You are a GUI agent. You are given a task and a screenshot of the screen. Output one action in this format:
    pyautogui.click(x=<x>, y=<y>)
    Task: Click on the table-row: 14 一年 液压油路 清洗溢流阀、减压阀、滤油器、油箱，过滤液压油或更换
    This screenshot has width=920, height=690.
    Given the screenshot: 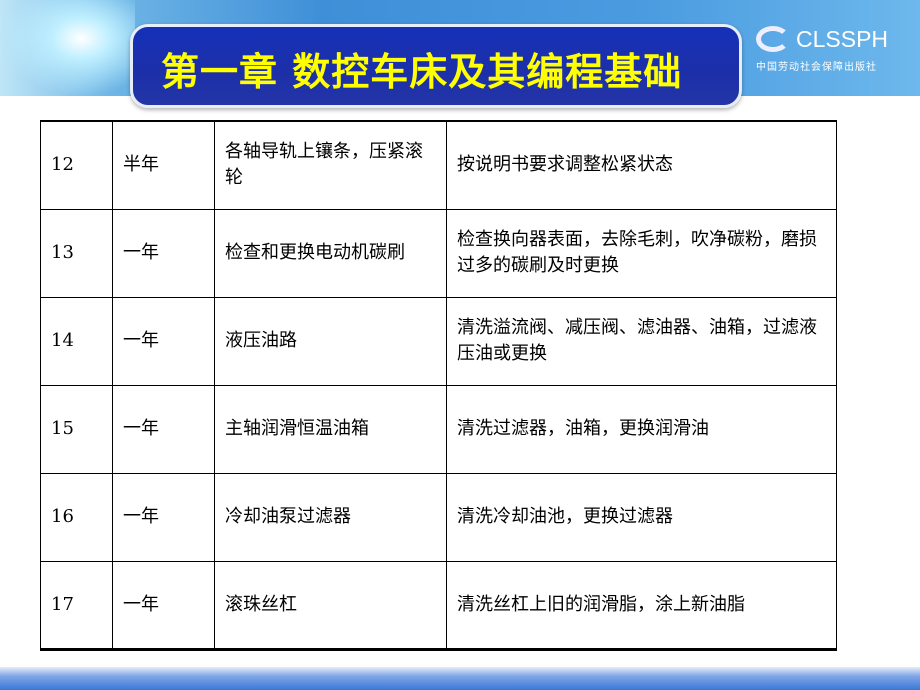 What is the action you would take?
    pyautogui.click(x=438, y=341)
    